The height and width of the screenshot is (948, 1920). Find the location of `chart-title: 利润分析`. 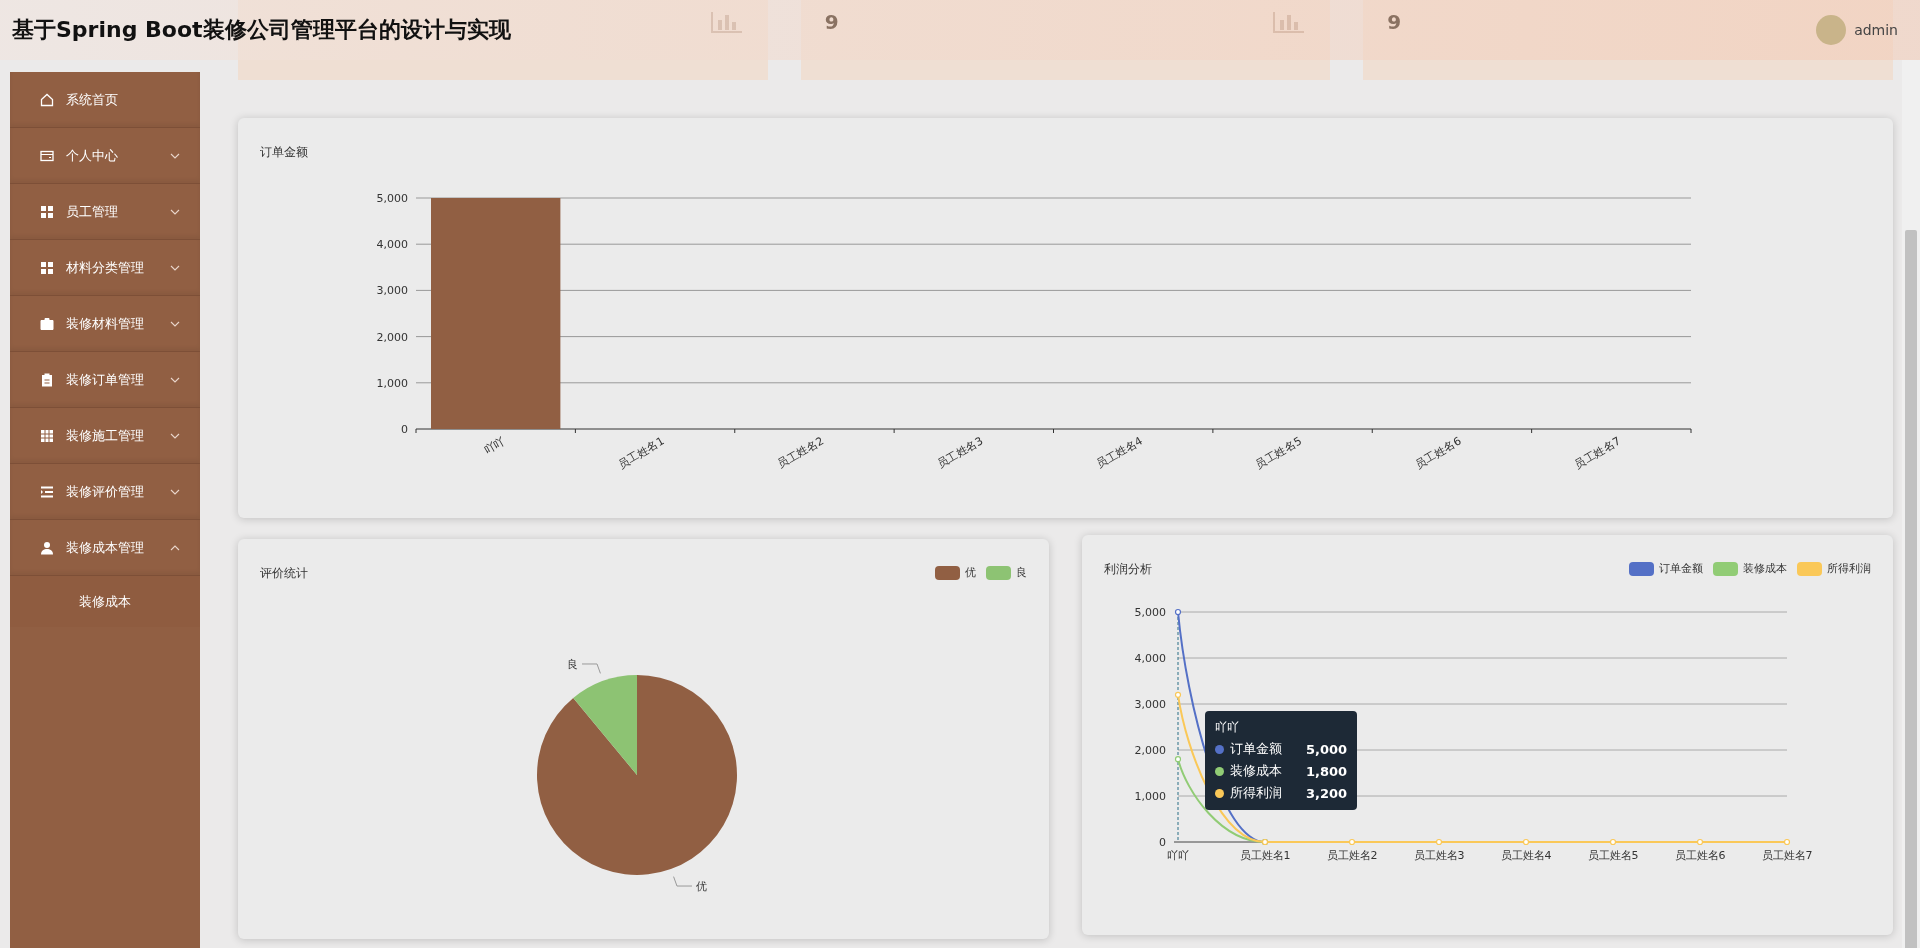

chart-title: 利润分析 is located at coordinates (1128, 569).